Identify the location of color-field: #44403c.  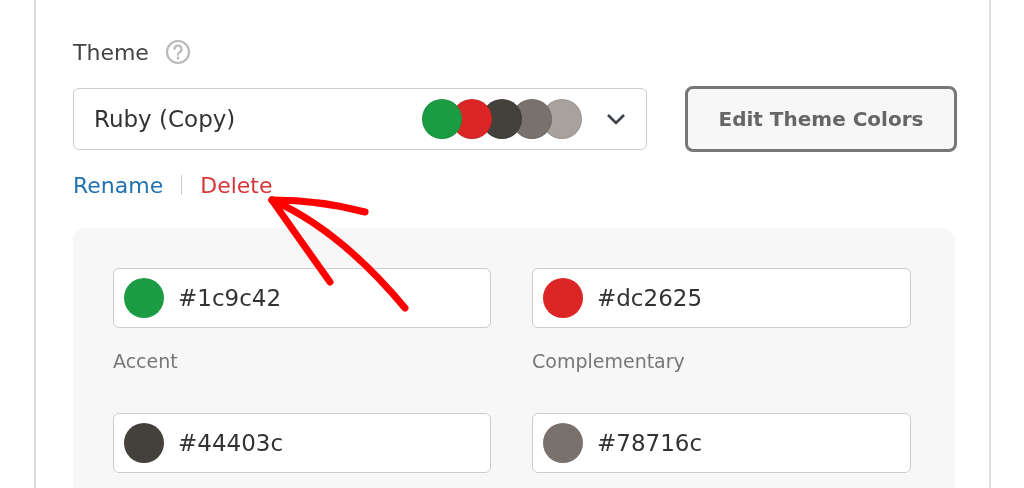
(302, 443).